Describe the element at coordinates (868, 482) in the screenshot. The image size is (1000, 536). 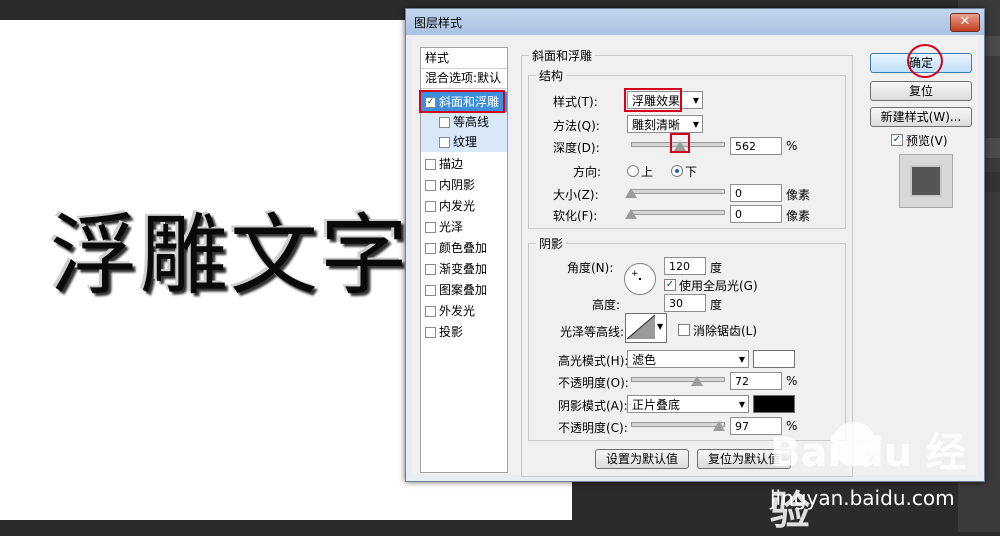
I see `baidu-jingyan-logo: Bai du 经验` at that location.